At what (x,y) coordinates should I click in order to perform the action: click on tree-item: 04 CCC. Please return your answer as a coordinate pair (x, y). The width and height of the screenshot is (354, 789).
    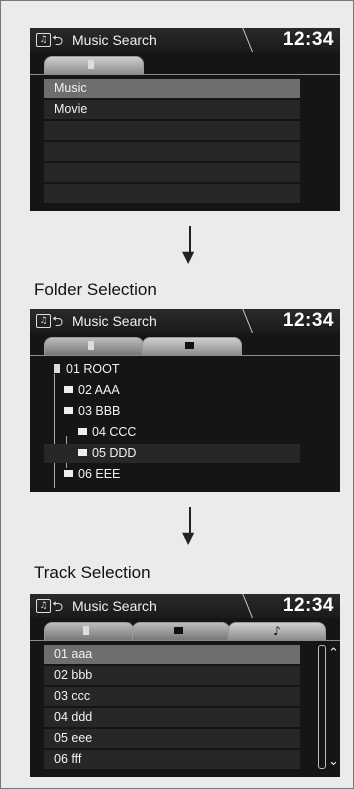
    Looking at the image, I should click on (172, 432).